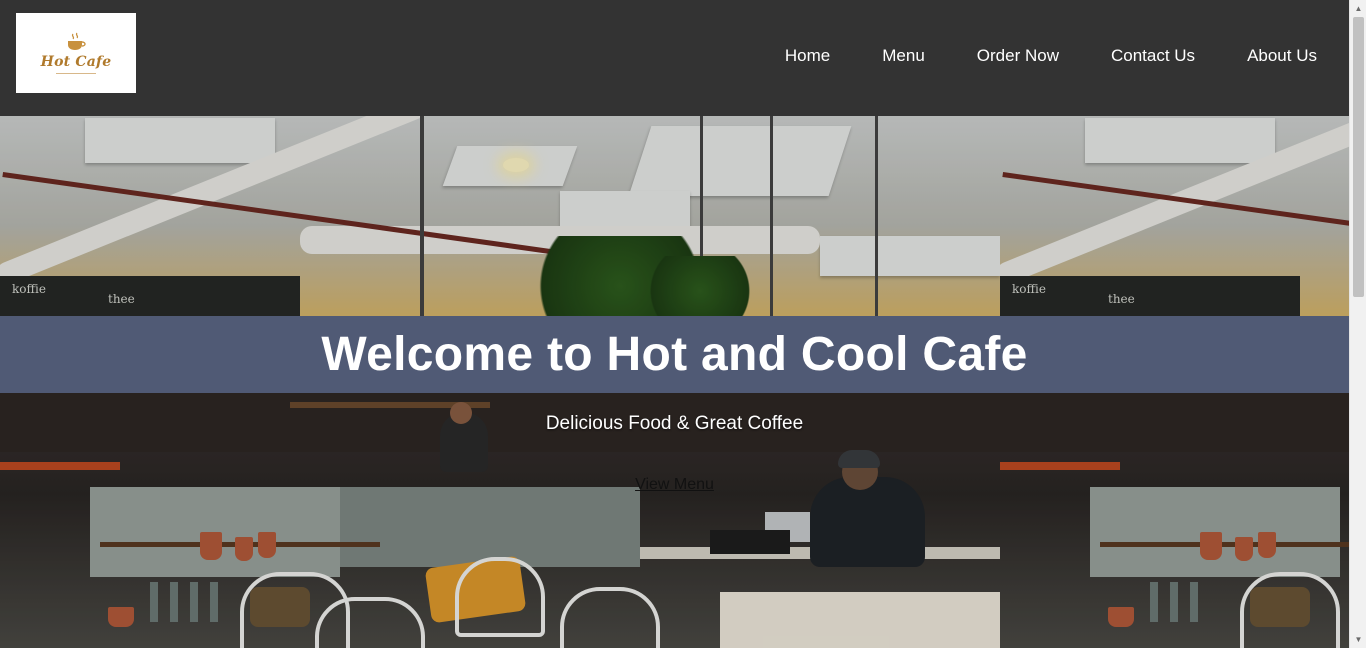  What do you see at coordinates (807, 56) in the screenshot?
I see `nav-home: Home` at bounding box center [807, 56].